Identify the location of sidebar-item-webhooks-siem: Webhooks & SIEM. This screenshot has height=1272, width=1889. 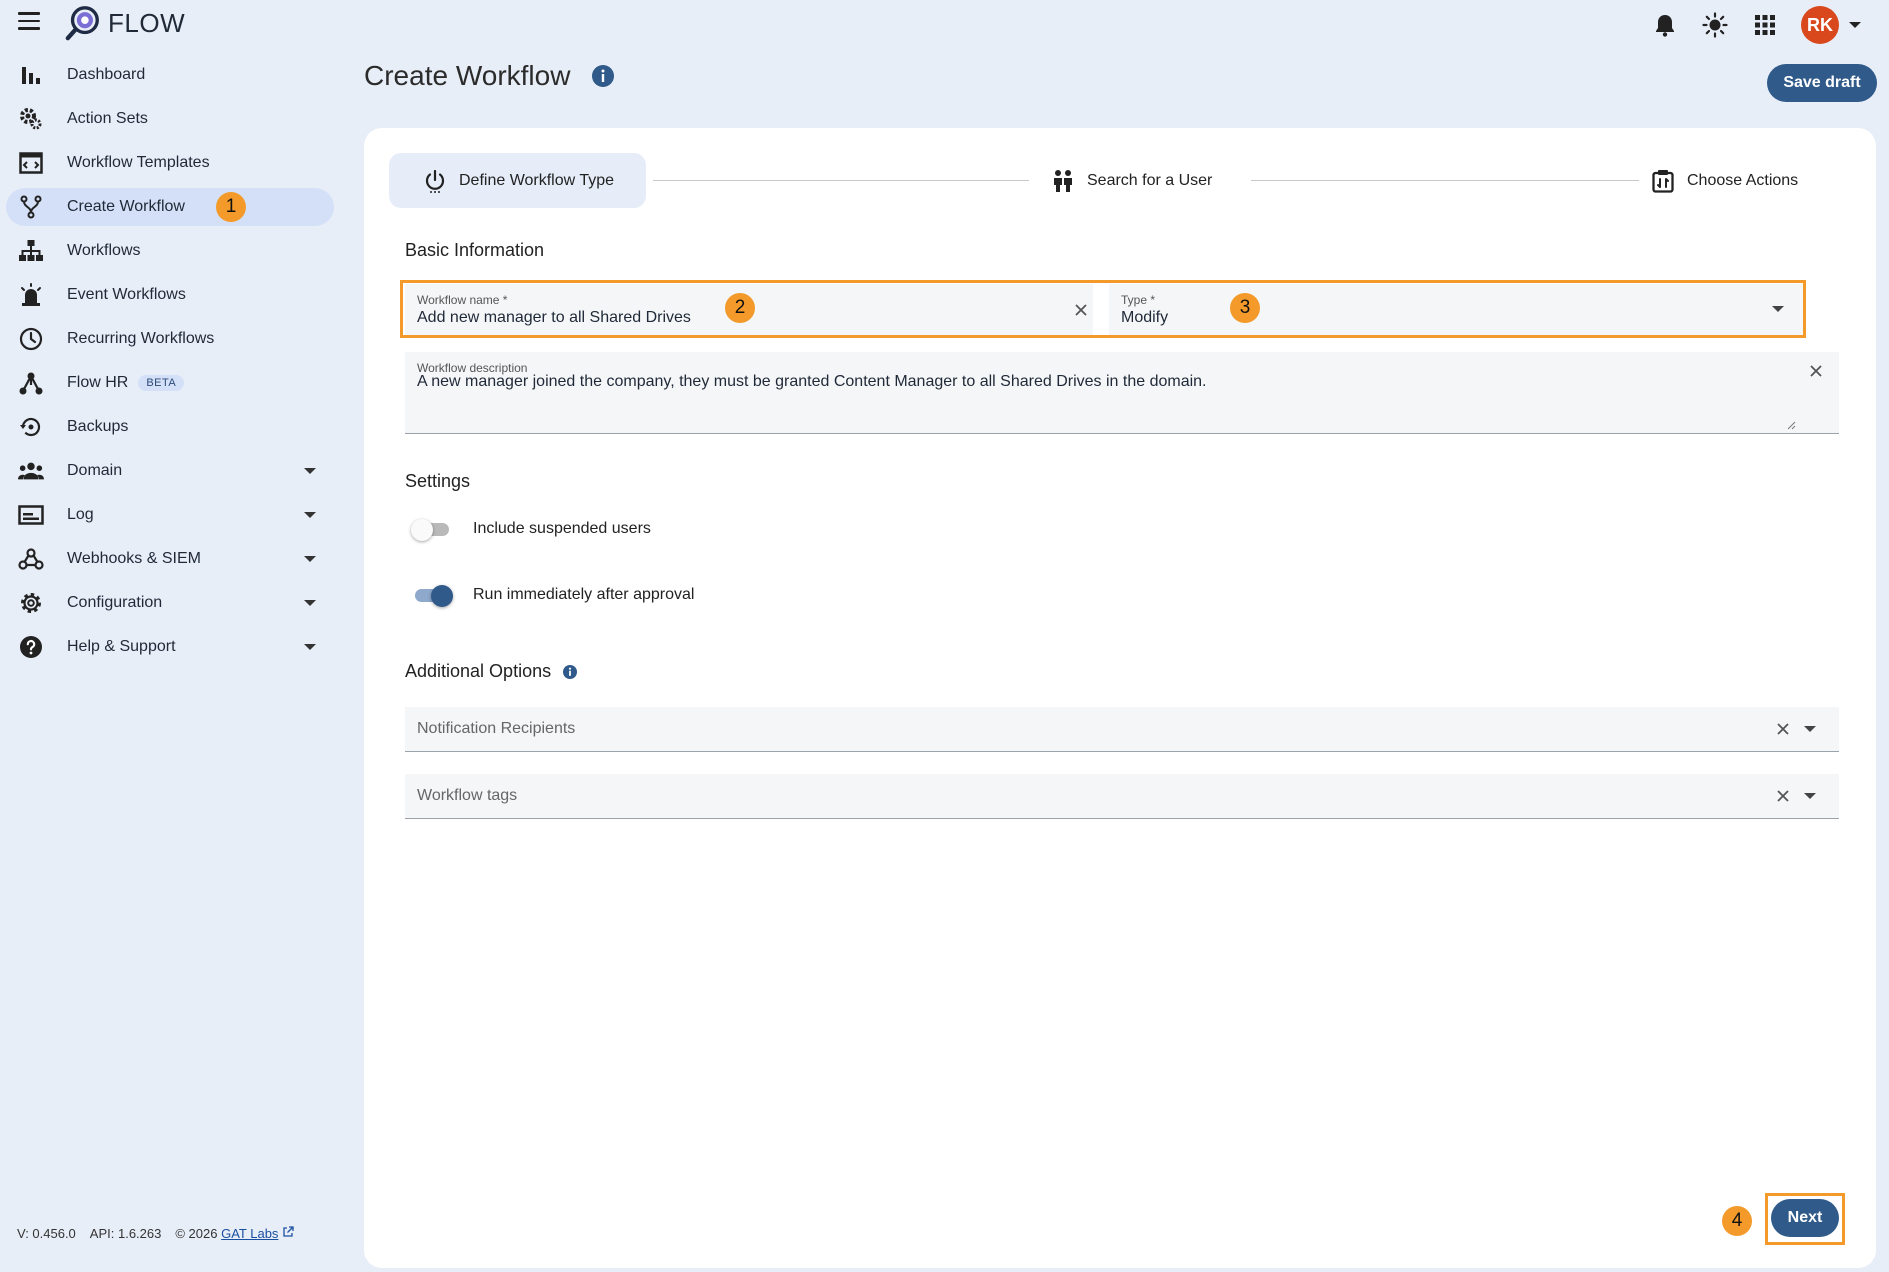
(170, 559).